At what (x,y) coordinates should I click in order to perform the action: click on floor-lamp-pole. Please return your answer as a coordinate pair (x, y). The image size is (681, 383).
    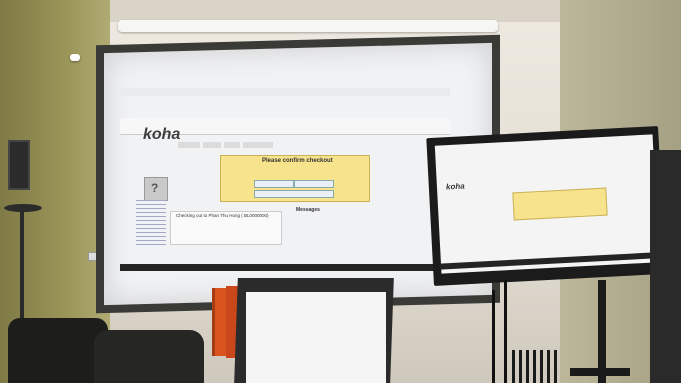
    Looking at the image, I should click on (22, 265).